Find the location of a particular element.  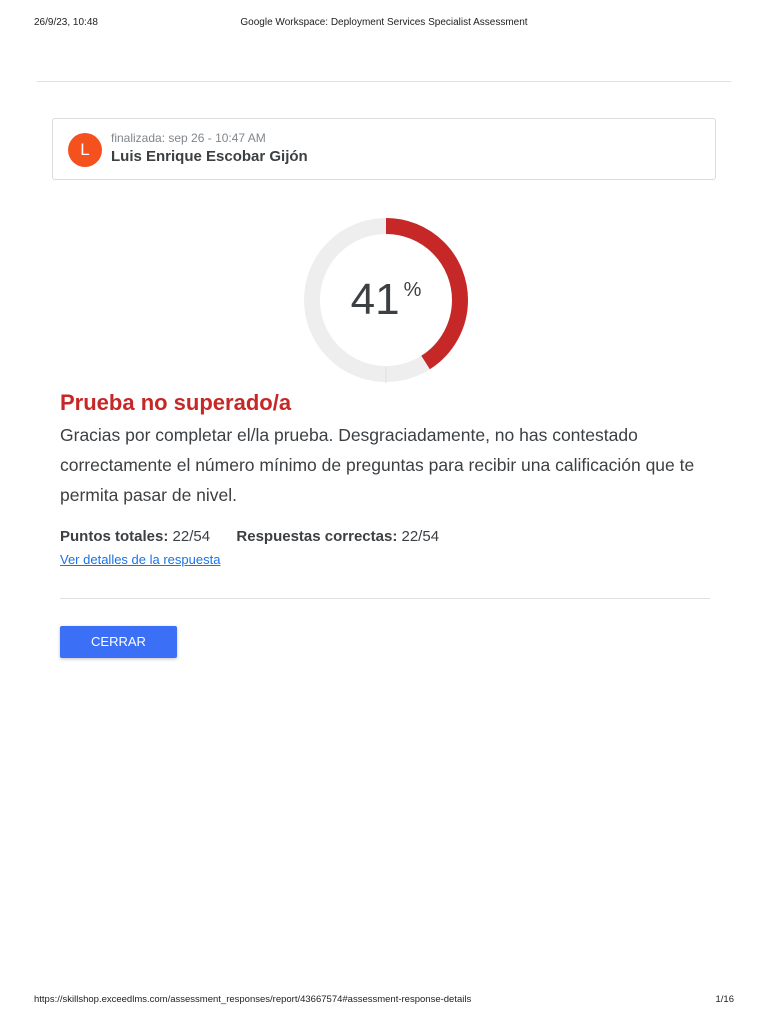

user-name: Luis Enrique Escobar Gijón is located at coordinates (209, 156).